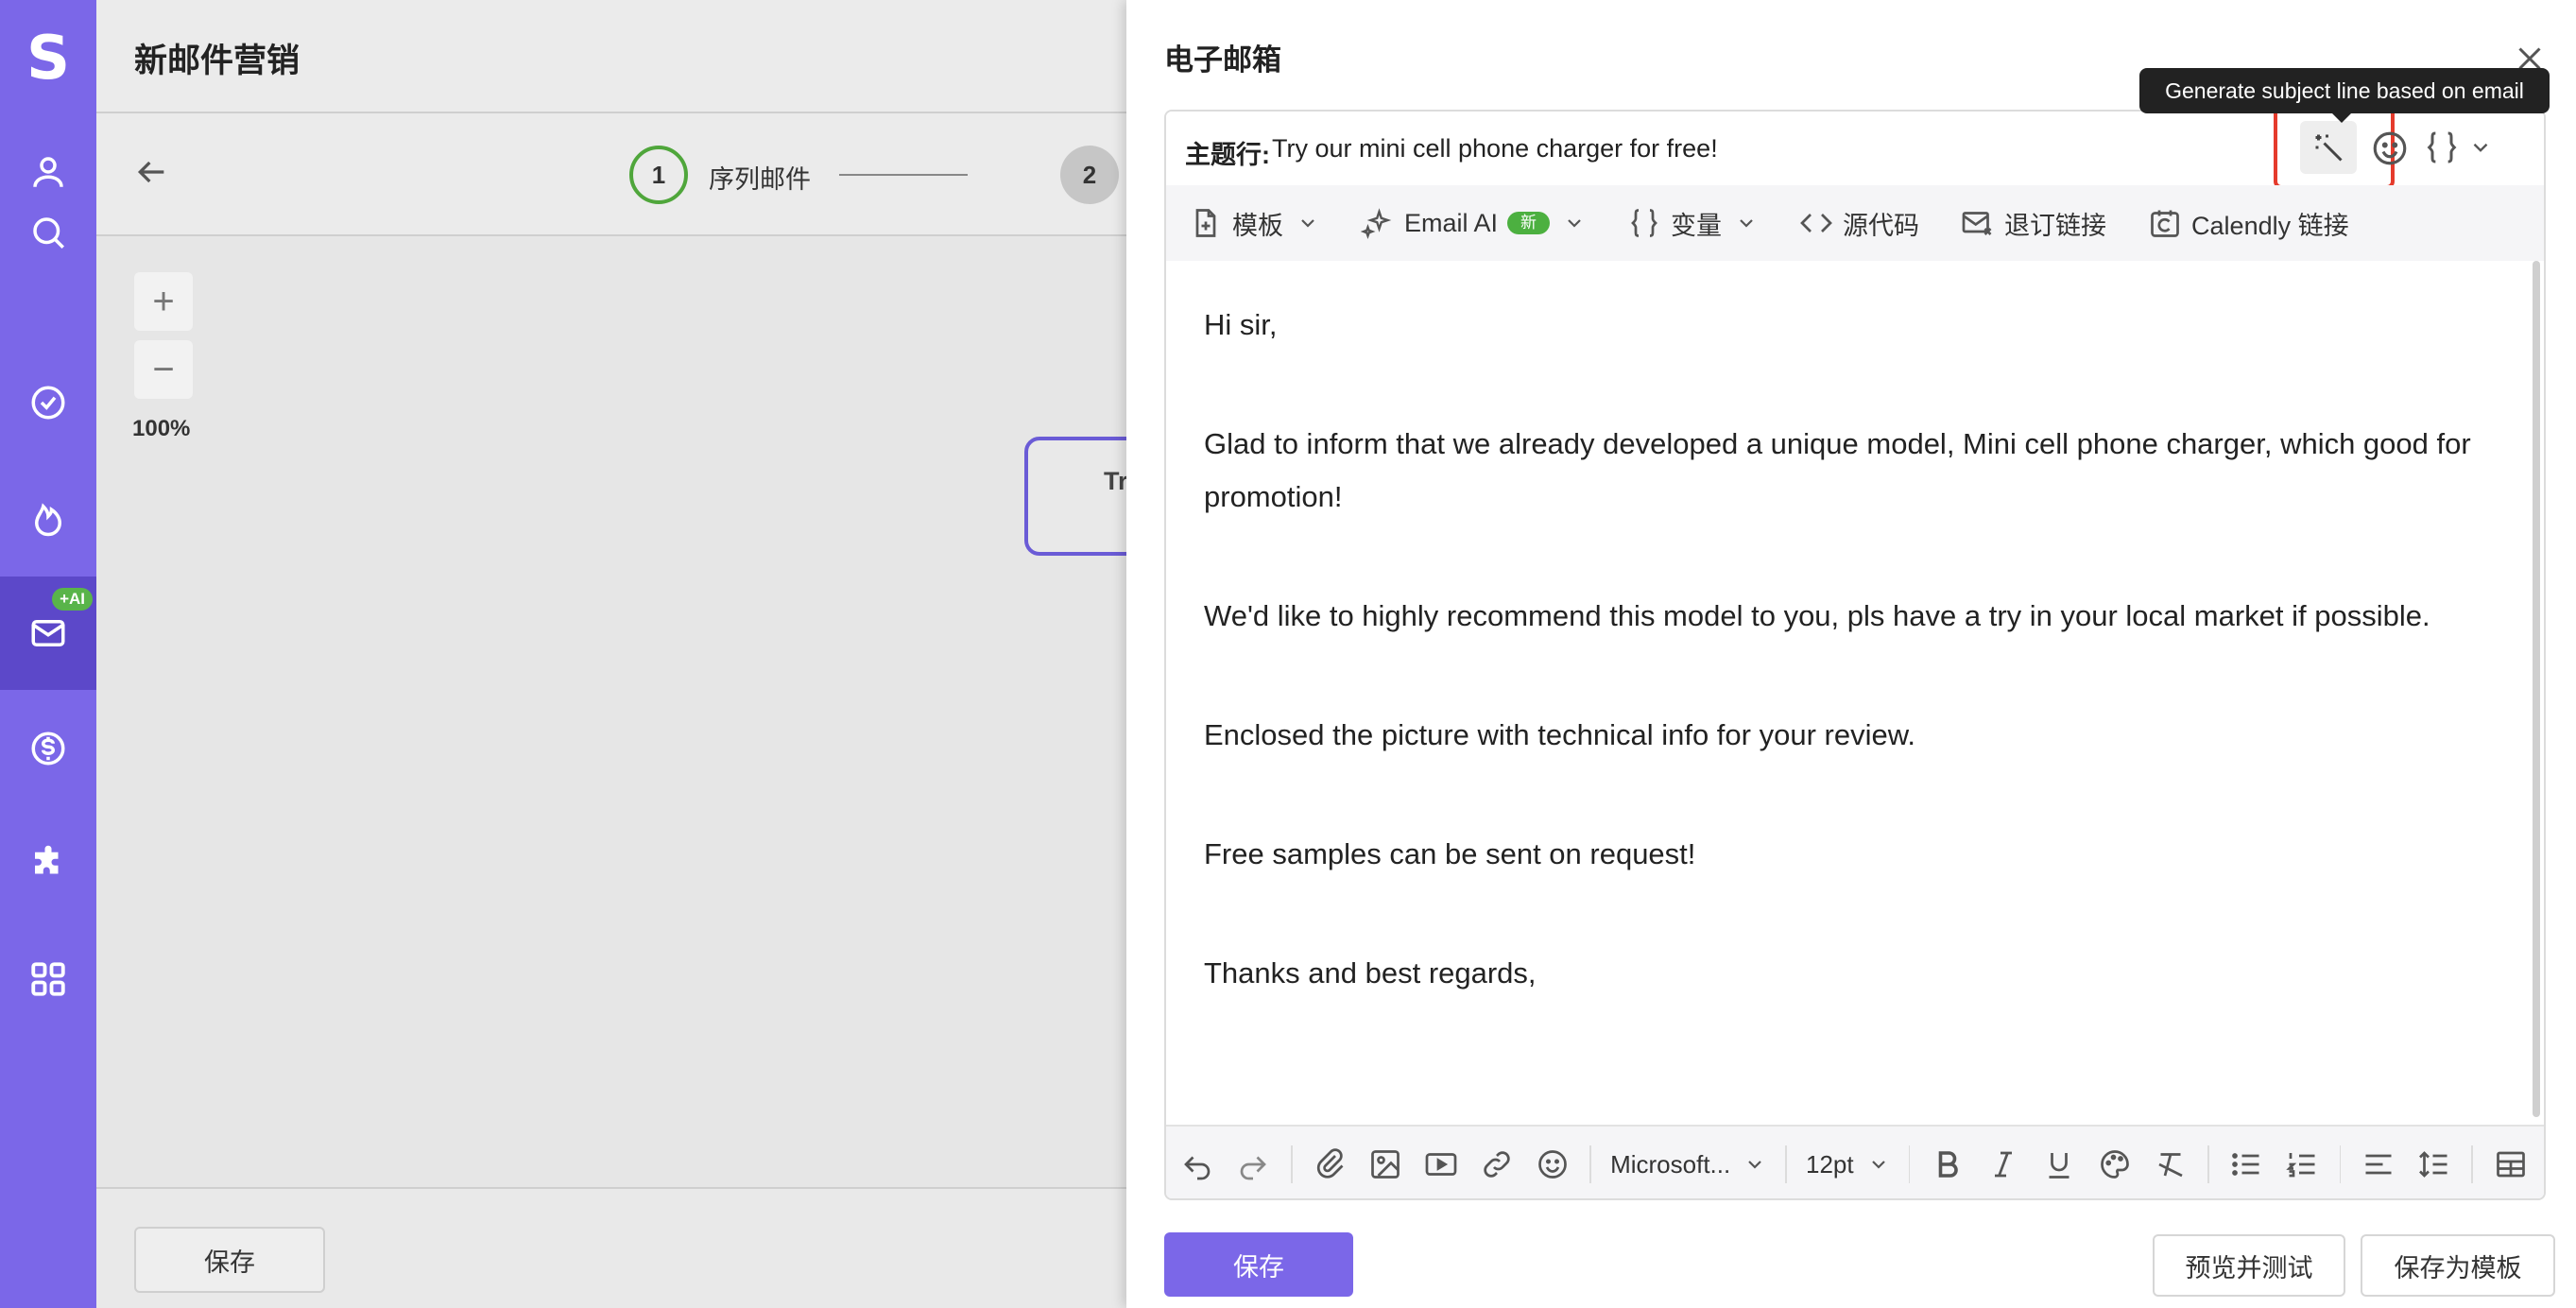 This screenshot has height=1308, width=2576. I want to click on bullet-list-button, so click(2246, 1164).